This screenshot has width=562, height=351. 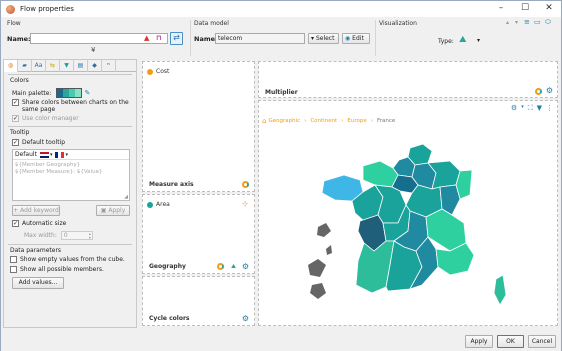 What do you see at coordinates (13, 259) in the screenshot?
I see `show-empty-checkbox` at bounding box center [13, 259].